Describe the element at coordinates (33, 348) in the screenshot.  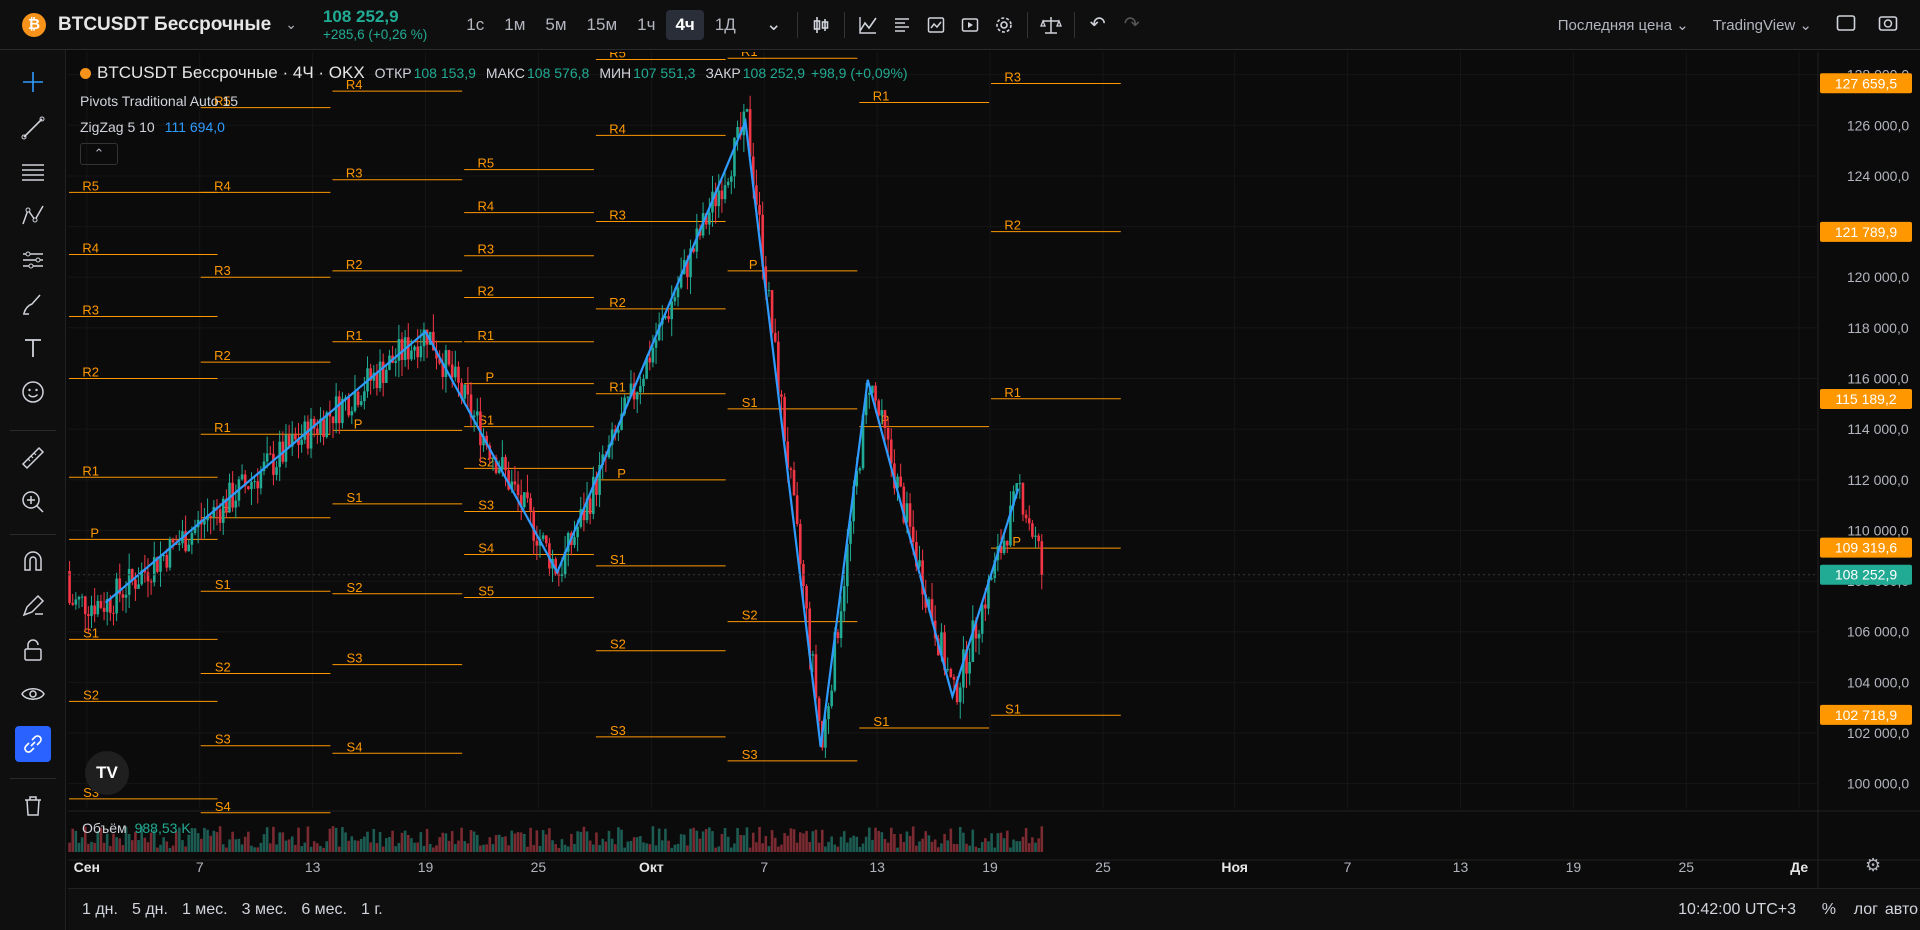
I see `text-icon` at that location.